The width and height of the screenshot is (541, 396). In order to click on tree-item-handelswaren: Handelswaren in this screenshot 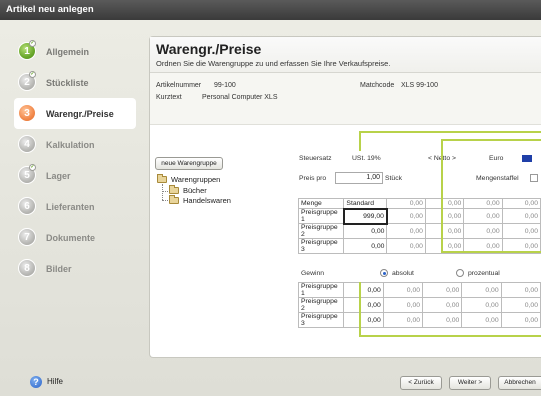, I will do `click(200, 200)`.